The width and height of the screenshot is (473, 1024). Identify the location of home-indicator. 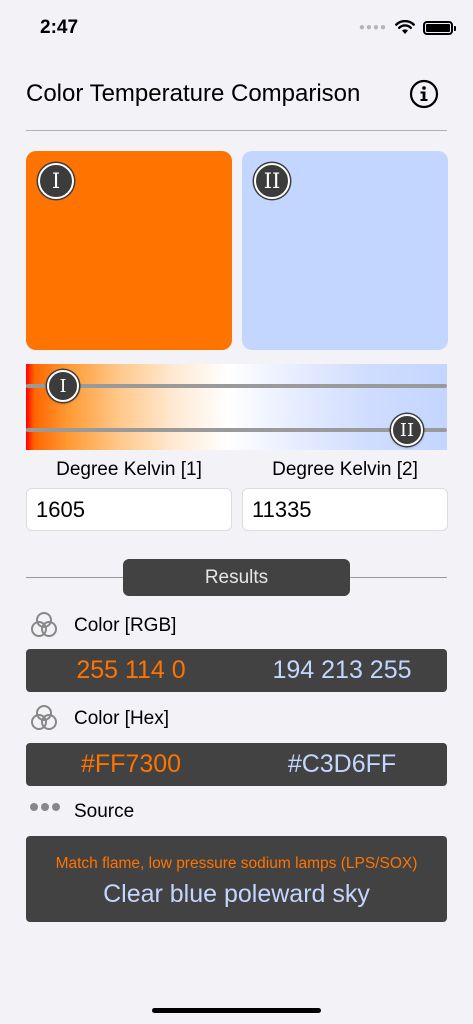
(236, 1010).